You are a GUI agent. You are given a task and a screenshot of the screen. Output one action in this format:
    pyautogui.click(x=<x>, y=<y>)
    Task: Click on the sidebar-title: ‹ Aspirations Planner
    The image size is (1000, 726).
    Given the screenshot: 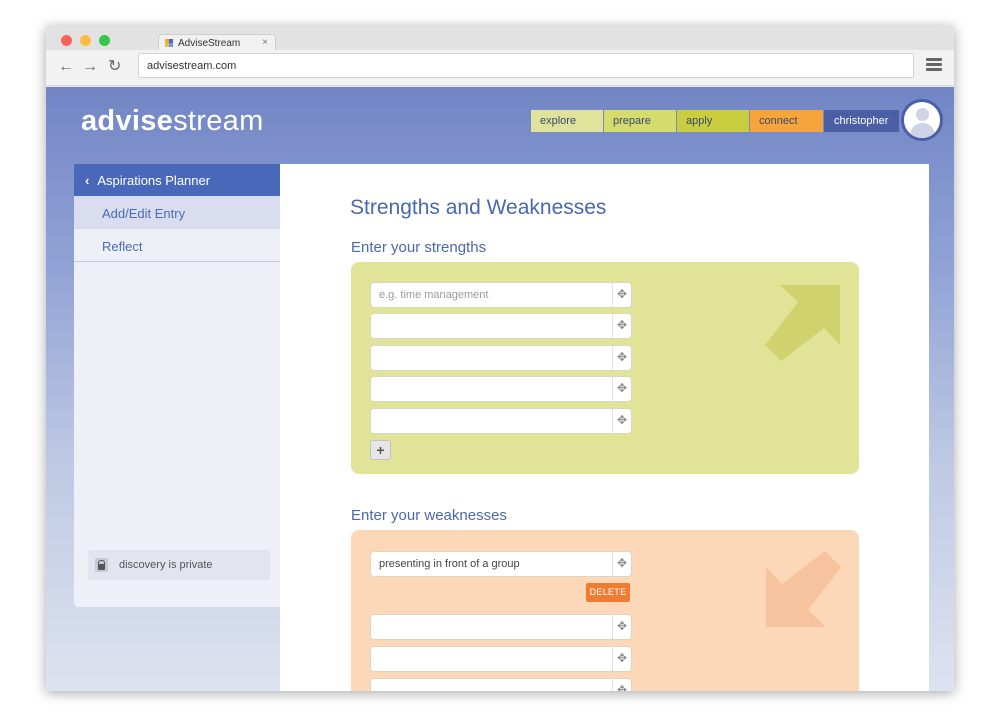 What is the action you would take?
    pyautogui.click(x=177, y=180)
    